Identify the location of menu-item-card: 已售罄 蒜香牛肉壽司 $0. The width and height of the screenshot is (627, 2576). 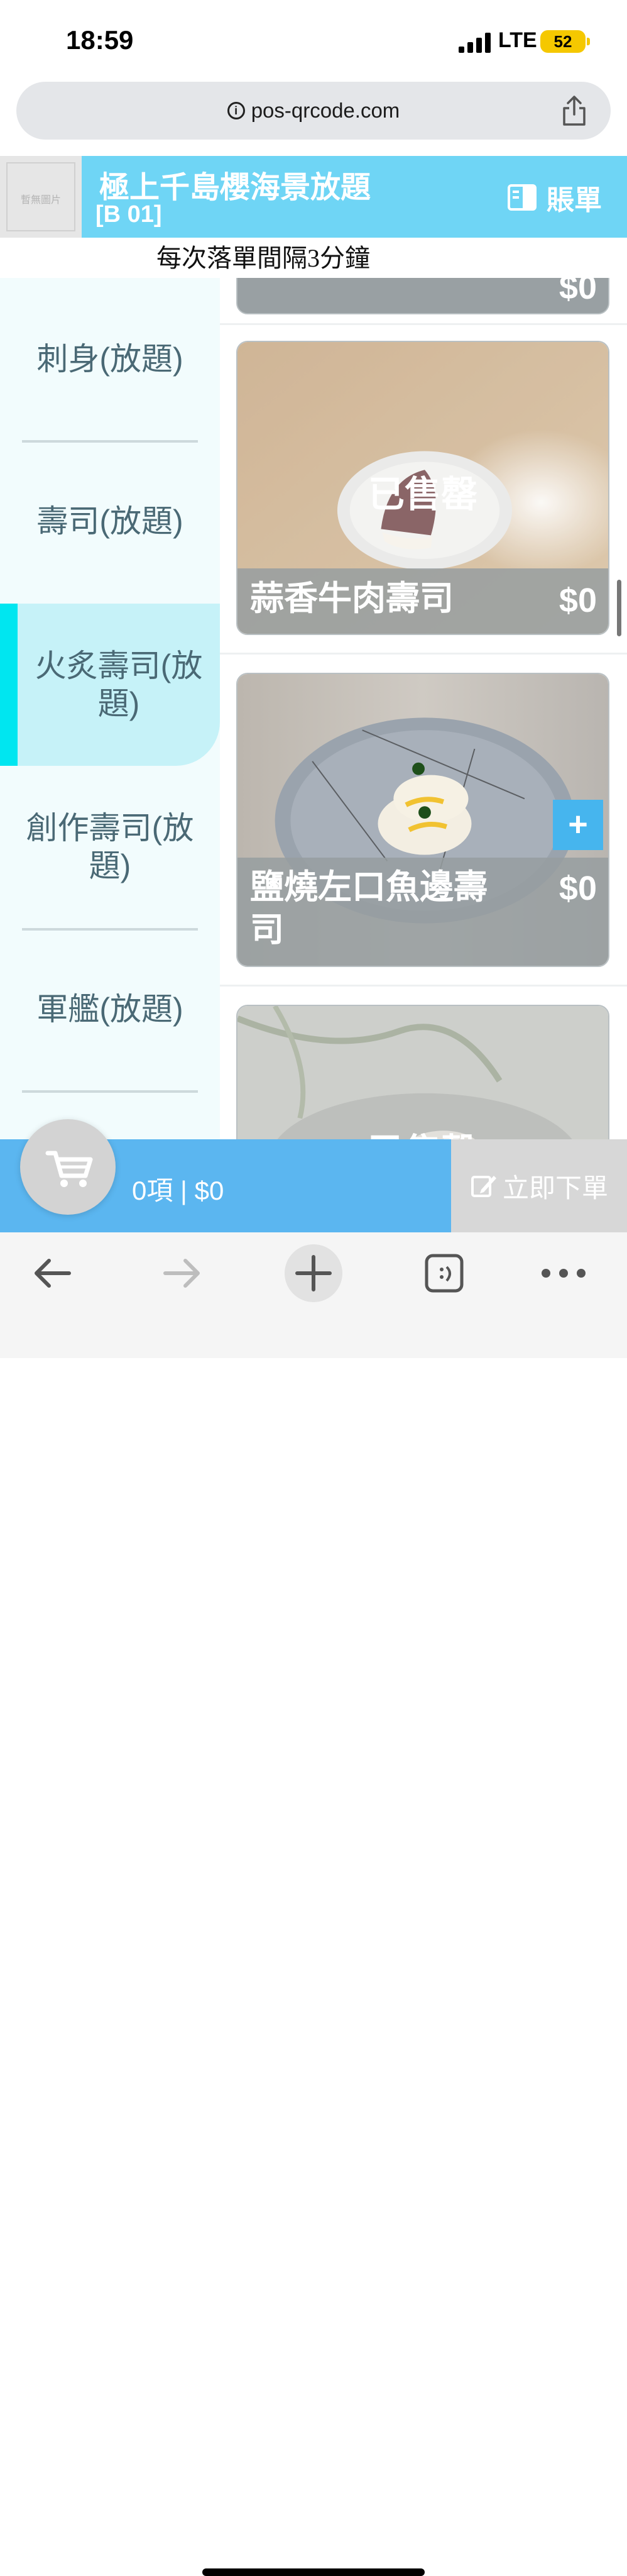
(422, 488).